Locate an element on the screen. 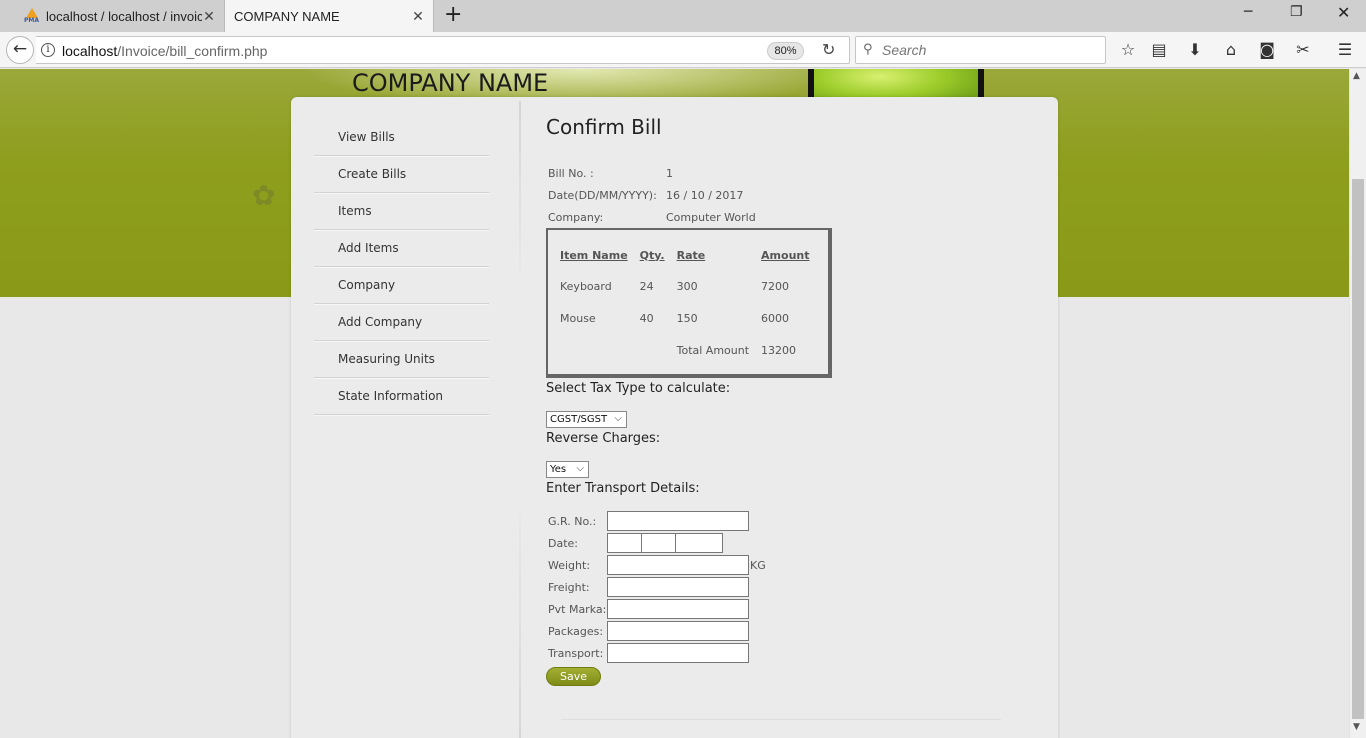 This screenshot has height=738, width=1366. column-header-rate: Rate is located at coordinates (691, 255).